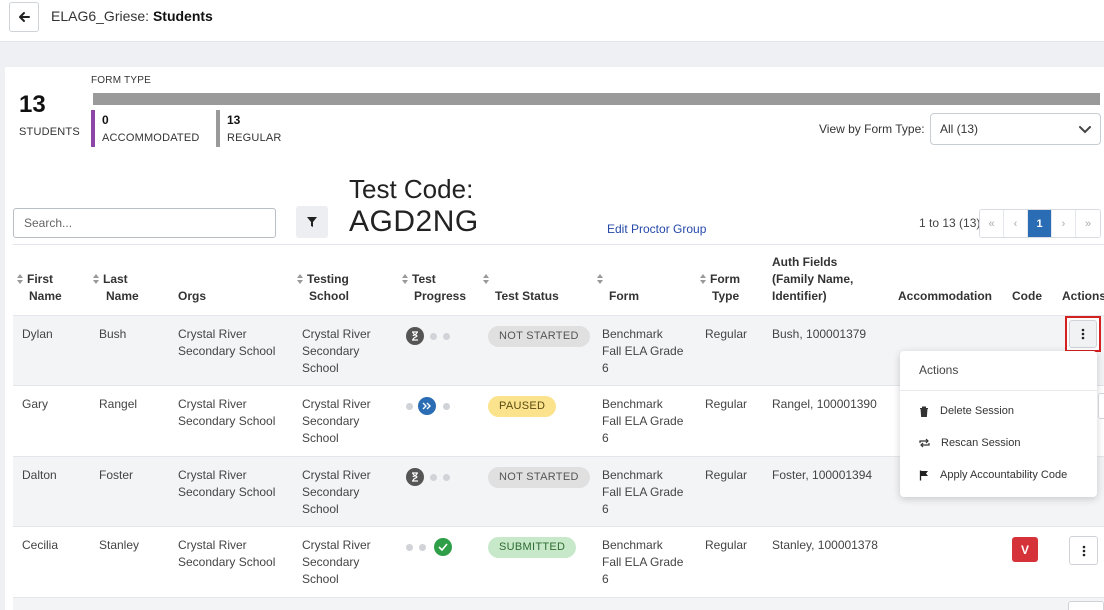  Describe the element at coordinates (945, 296) in the screenshot. I see `col-accommodation: Accommodation` at that location.